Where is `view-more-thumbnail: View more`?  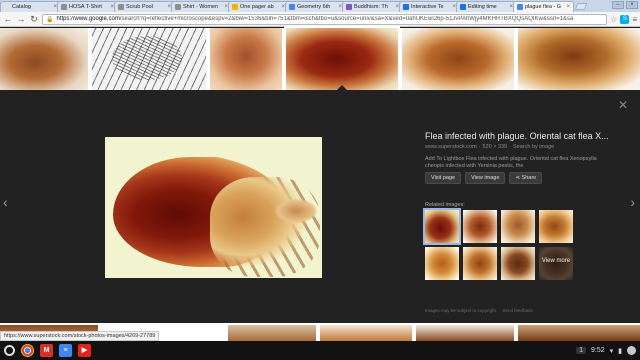
view-more-thumbnail: View more is located at coordinates (556, 263).